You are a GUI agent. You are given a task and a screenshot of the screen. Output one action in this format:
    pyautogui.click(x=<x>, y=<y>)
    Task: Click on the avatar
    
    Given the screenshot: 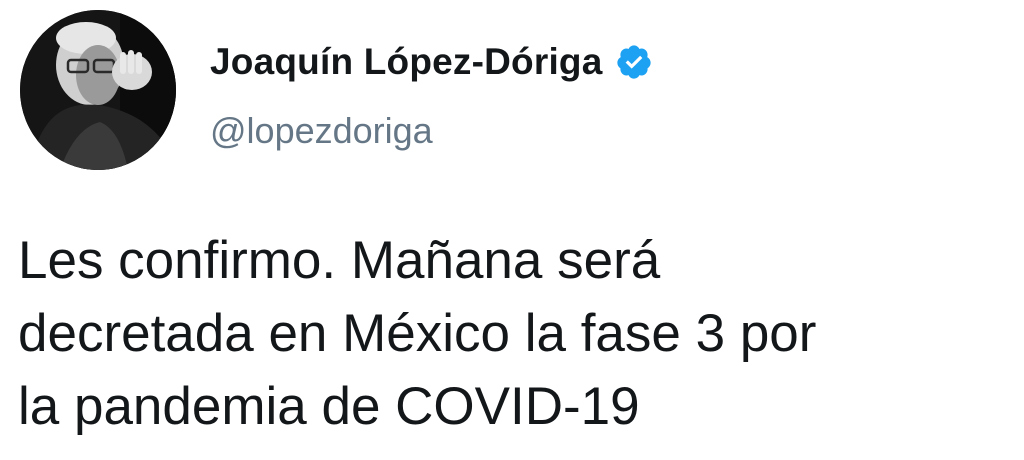 What is the action you would take?
    pyautogui.click(x=98, y=90)
    